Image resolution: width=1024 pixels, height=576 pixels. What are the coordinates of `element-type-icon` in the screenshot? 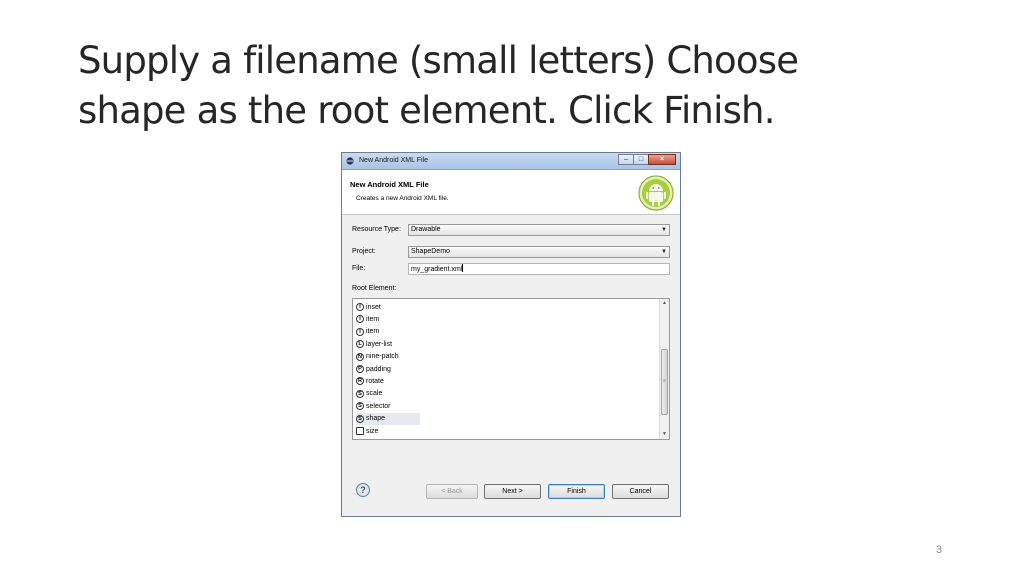 It's located at (360, 431).